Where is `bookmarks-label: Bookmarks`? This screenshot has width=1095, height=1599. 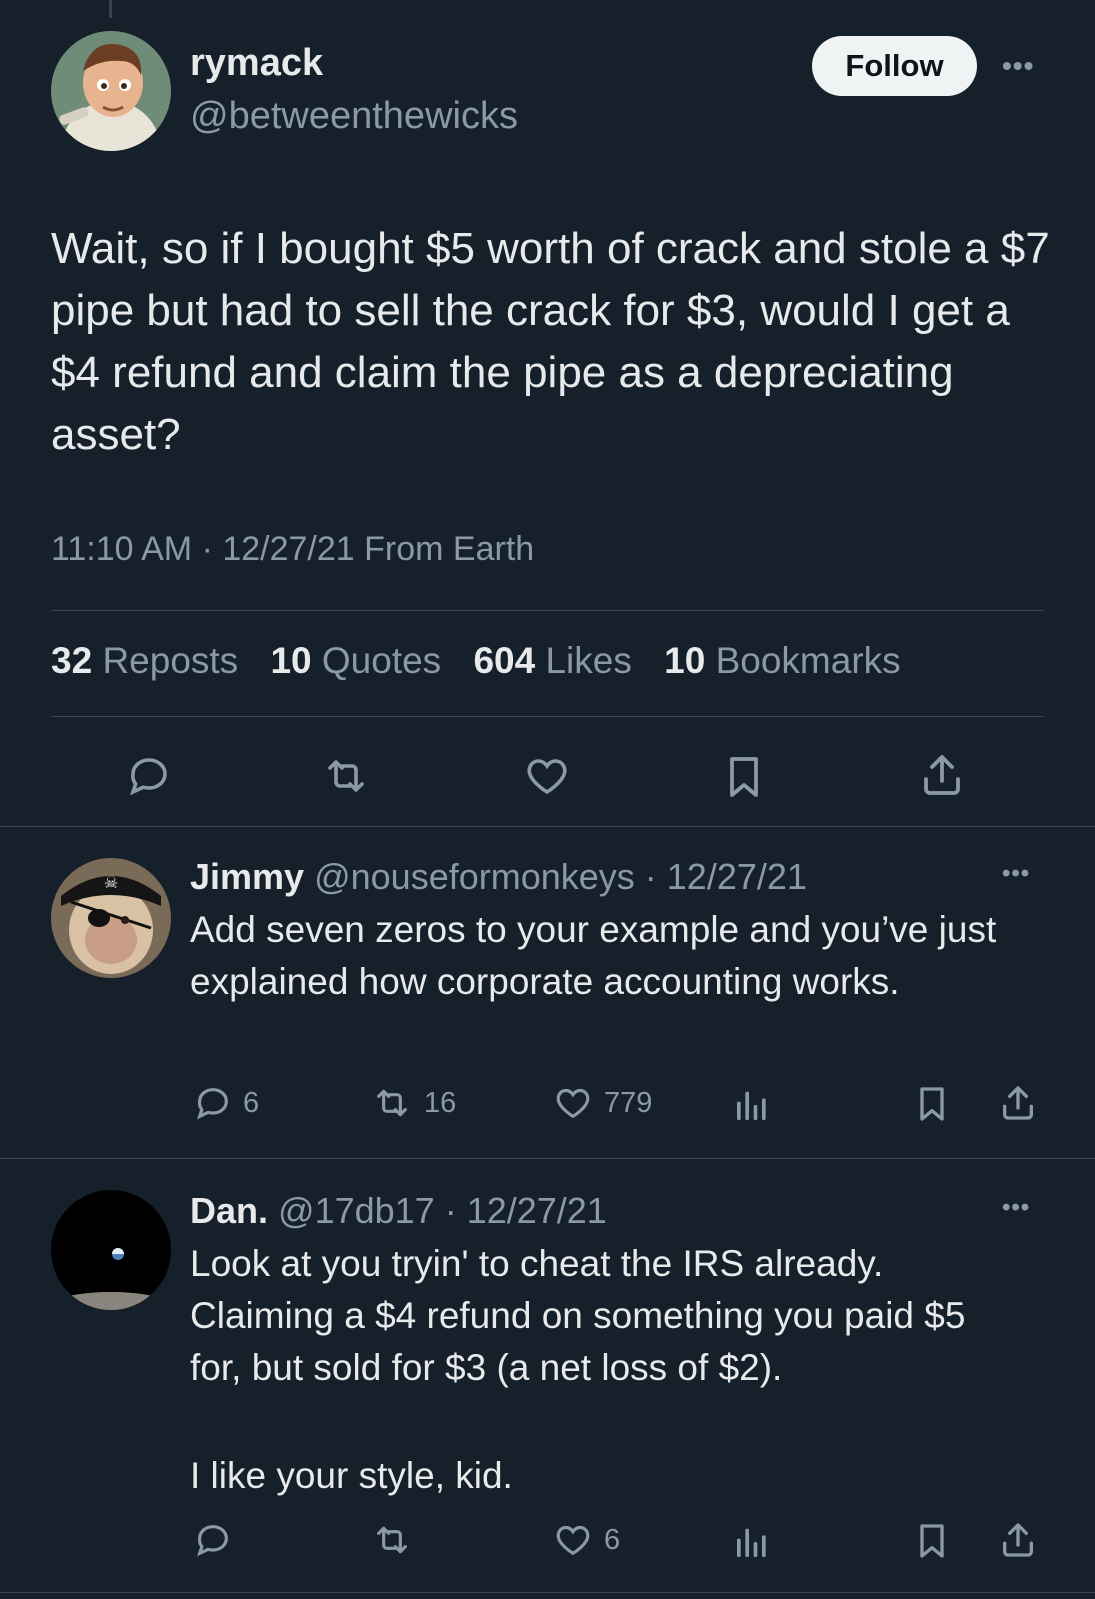 bookmarks-label: Bookmarks is located at coordinates (808, 660).